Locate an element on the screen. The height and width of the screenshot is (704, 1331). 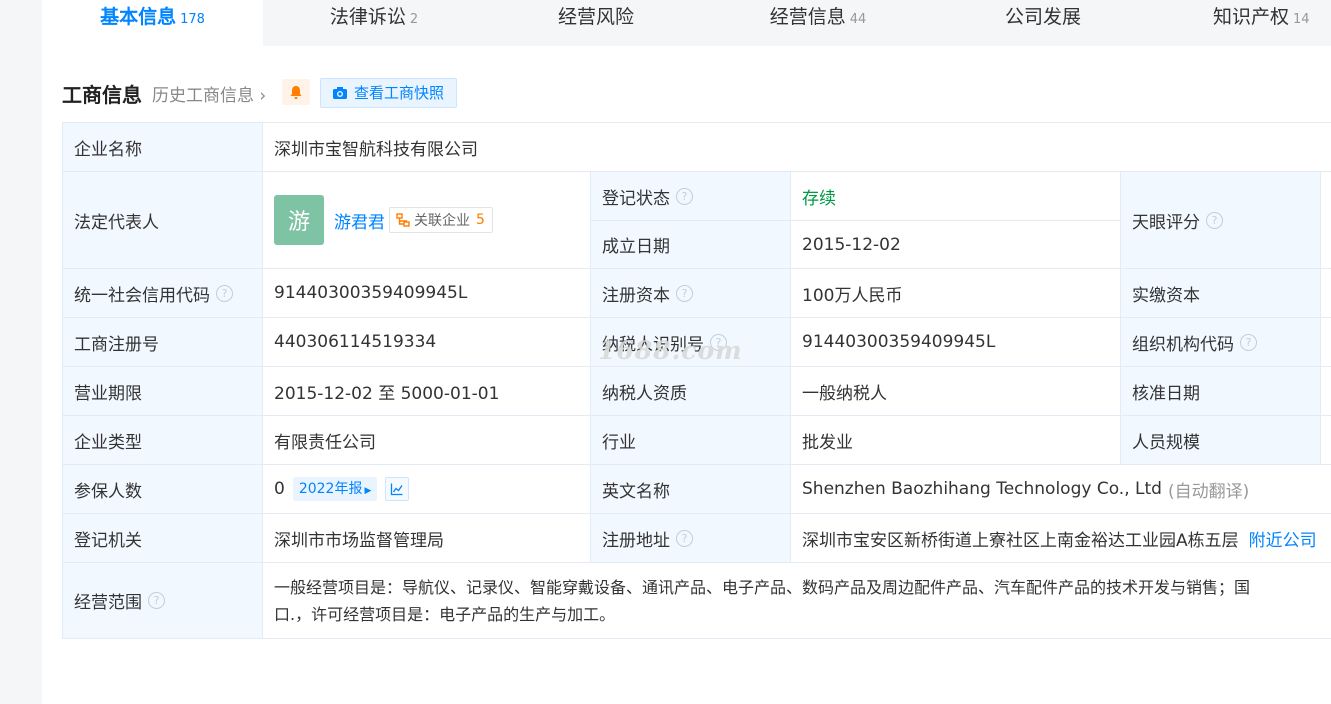
camera-icon is located at coordinates (340, 93).